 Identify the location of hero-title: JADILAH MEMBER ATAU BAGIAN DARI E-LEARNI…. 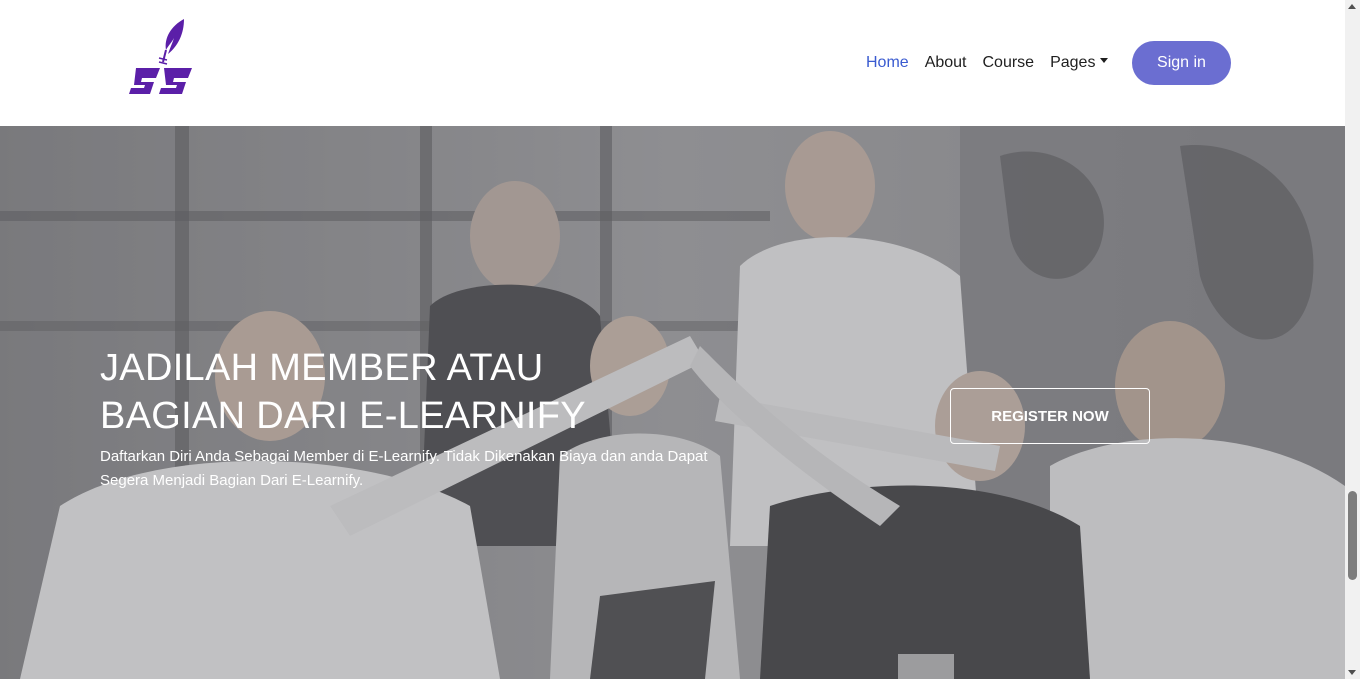
(380, 392).